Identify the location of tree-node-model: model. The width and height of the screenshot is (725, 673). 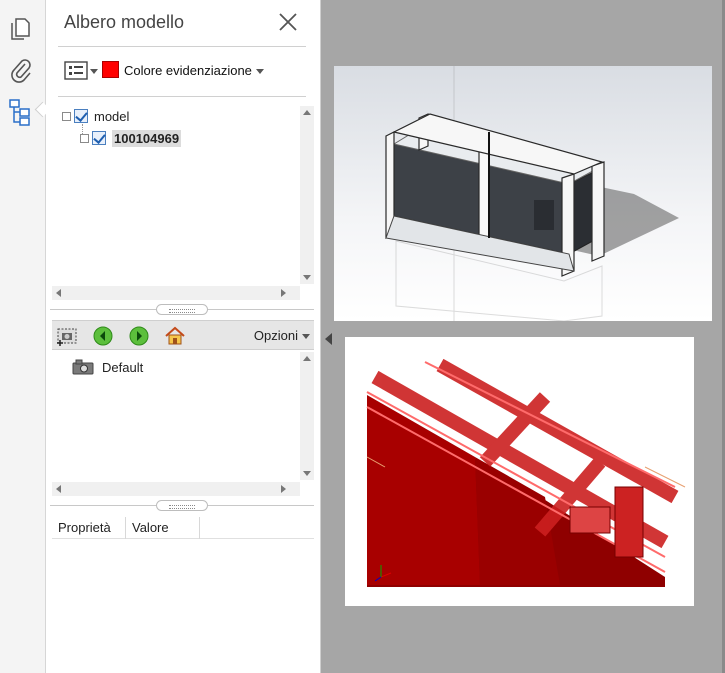
(95, 116).